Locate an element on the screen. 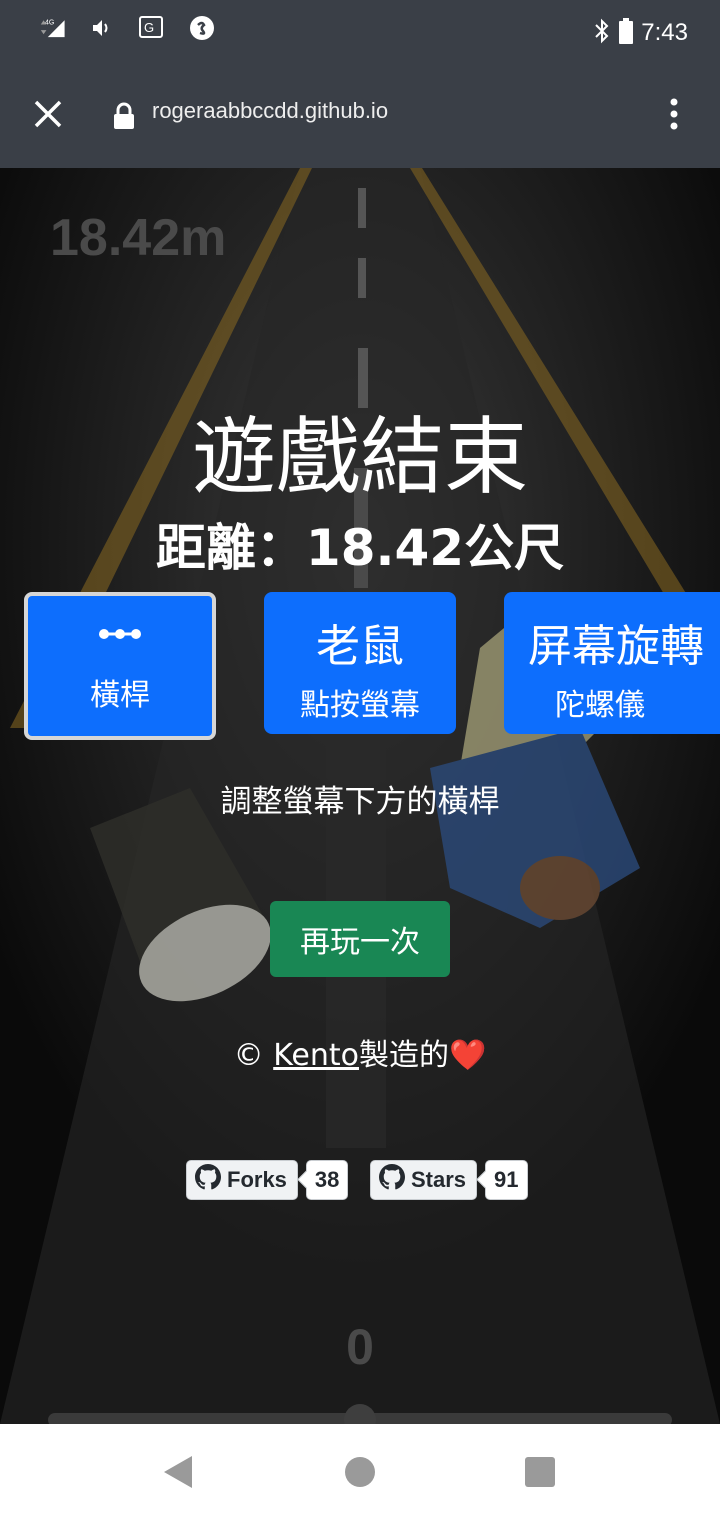 The image size is (720, 1520). credit-line: © Kento製造的❤️ is located at coordinates (360, 1052).